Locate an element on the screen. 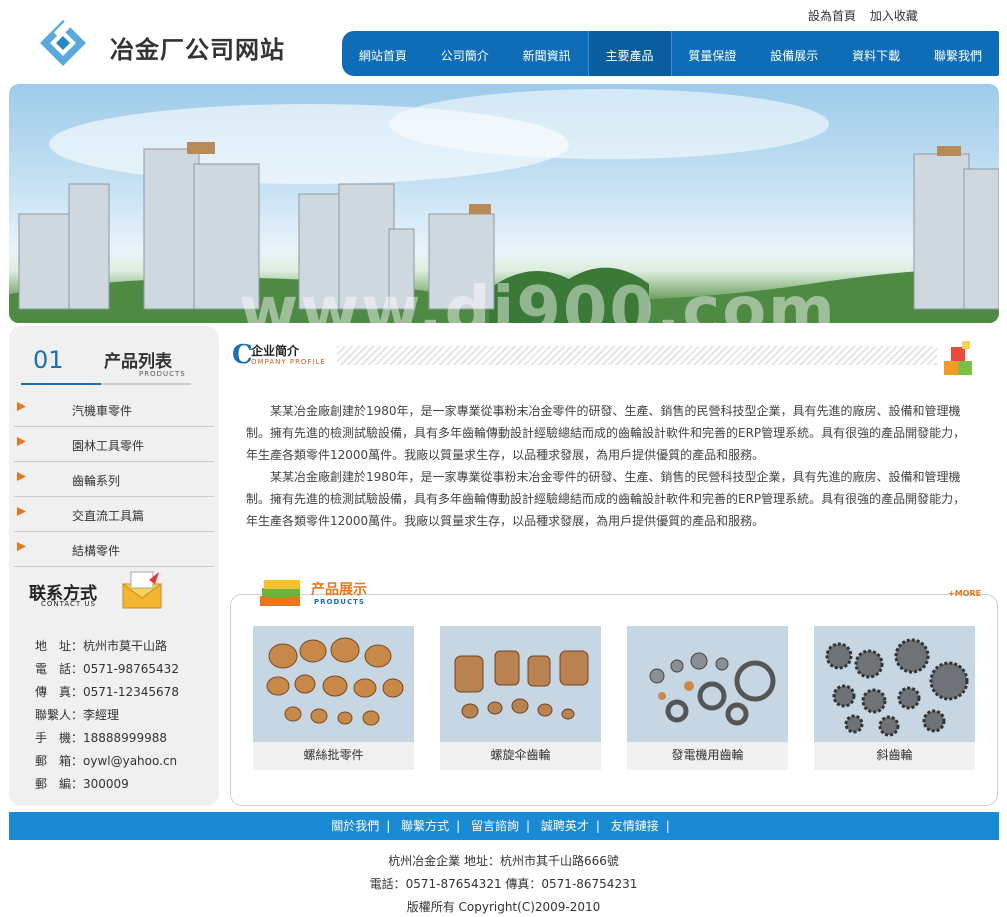  set-homepage-link: 設為首頁 is located at coordinates (832, 16).